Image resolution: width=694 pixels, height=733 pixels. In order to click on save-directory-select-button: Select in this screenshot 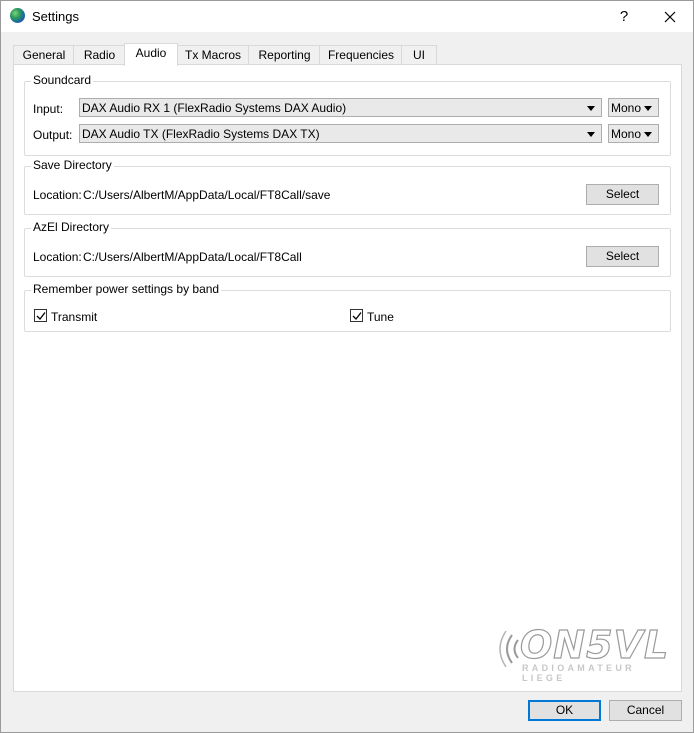, I will do `click(622, 194)`.